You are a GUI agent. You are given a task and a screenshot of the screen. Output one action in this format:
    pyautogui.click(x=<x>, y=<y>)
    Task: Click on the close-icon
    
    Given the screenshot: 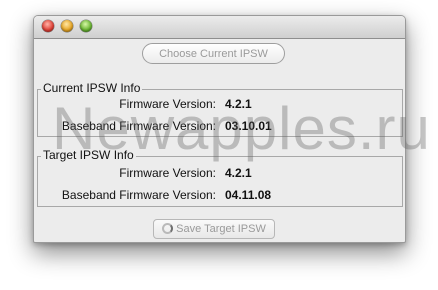 What is the action you would take?
    pyautogui.click(x=48, y=26)
    